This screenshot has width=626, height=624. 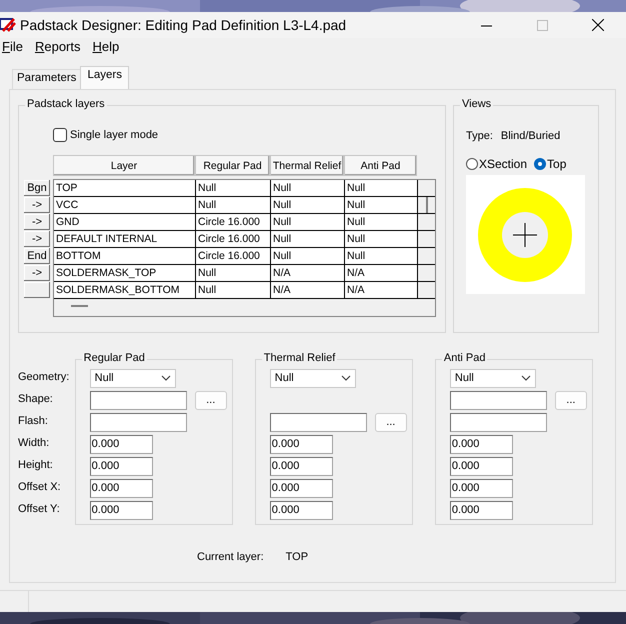 I want to click on column-header: Layer, so click(x=124, y=165).